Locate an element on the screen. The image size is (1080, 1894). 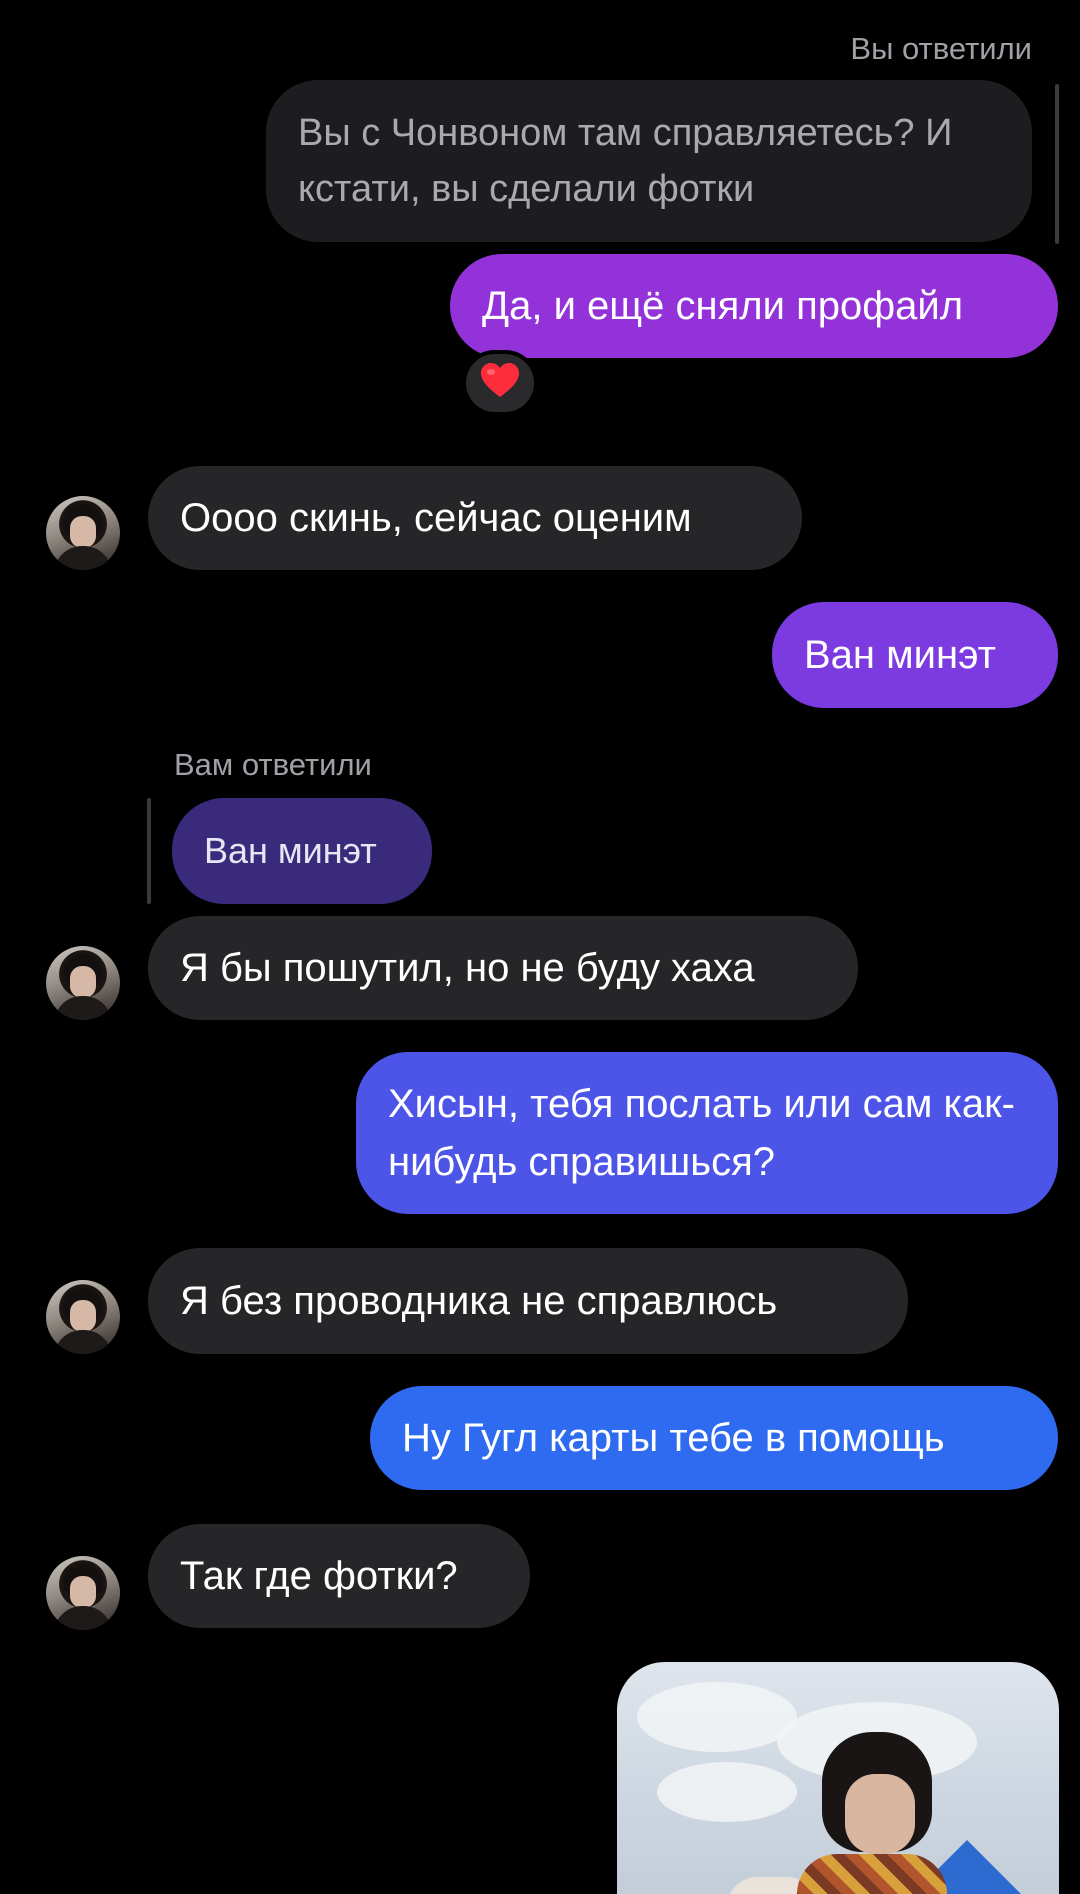
quoted-message: Ван минэт is located at coordinates (302, 851).